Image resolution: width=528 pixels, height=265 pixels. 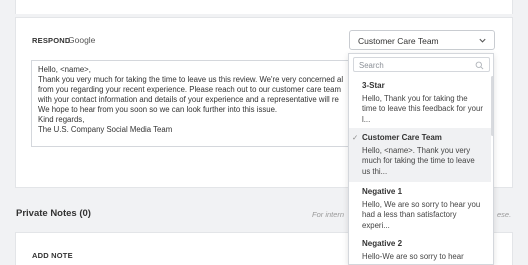 What do you see at coordinates (420, 249) in the screenshot?
I see `dropdown-option-negative-2: Negative 2 Hello-We are so sorry to hear` at bounding box center [420, 249].